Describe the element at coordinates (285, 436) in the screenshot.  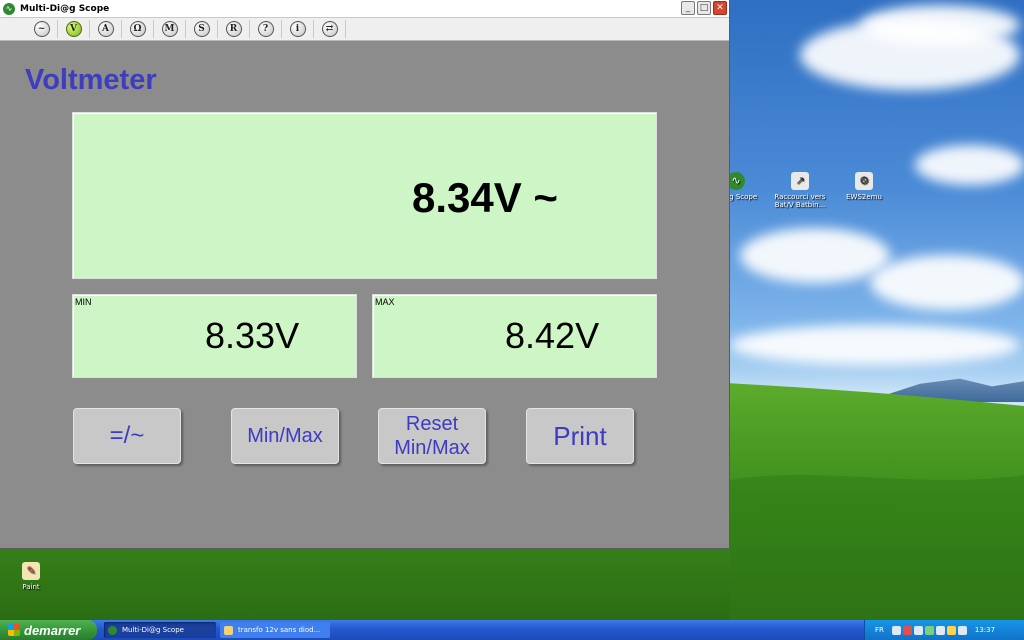
I see `minmax-button: Min/Max` at that location.